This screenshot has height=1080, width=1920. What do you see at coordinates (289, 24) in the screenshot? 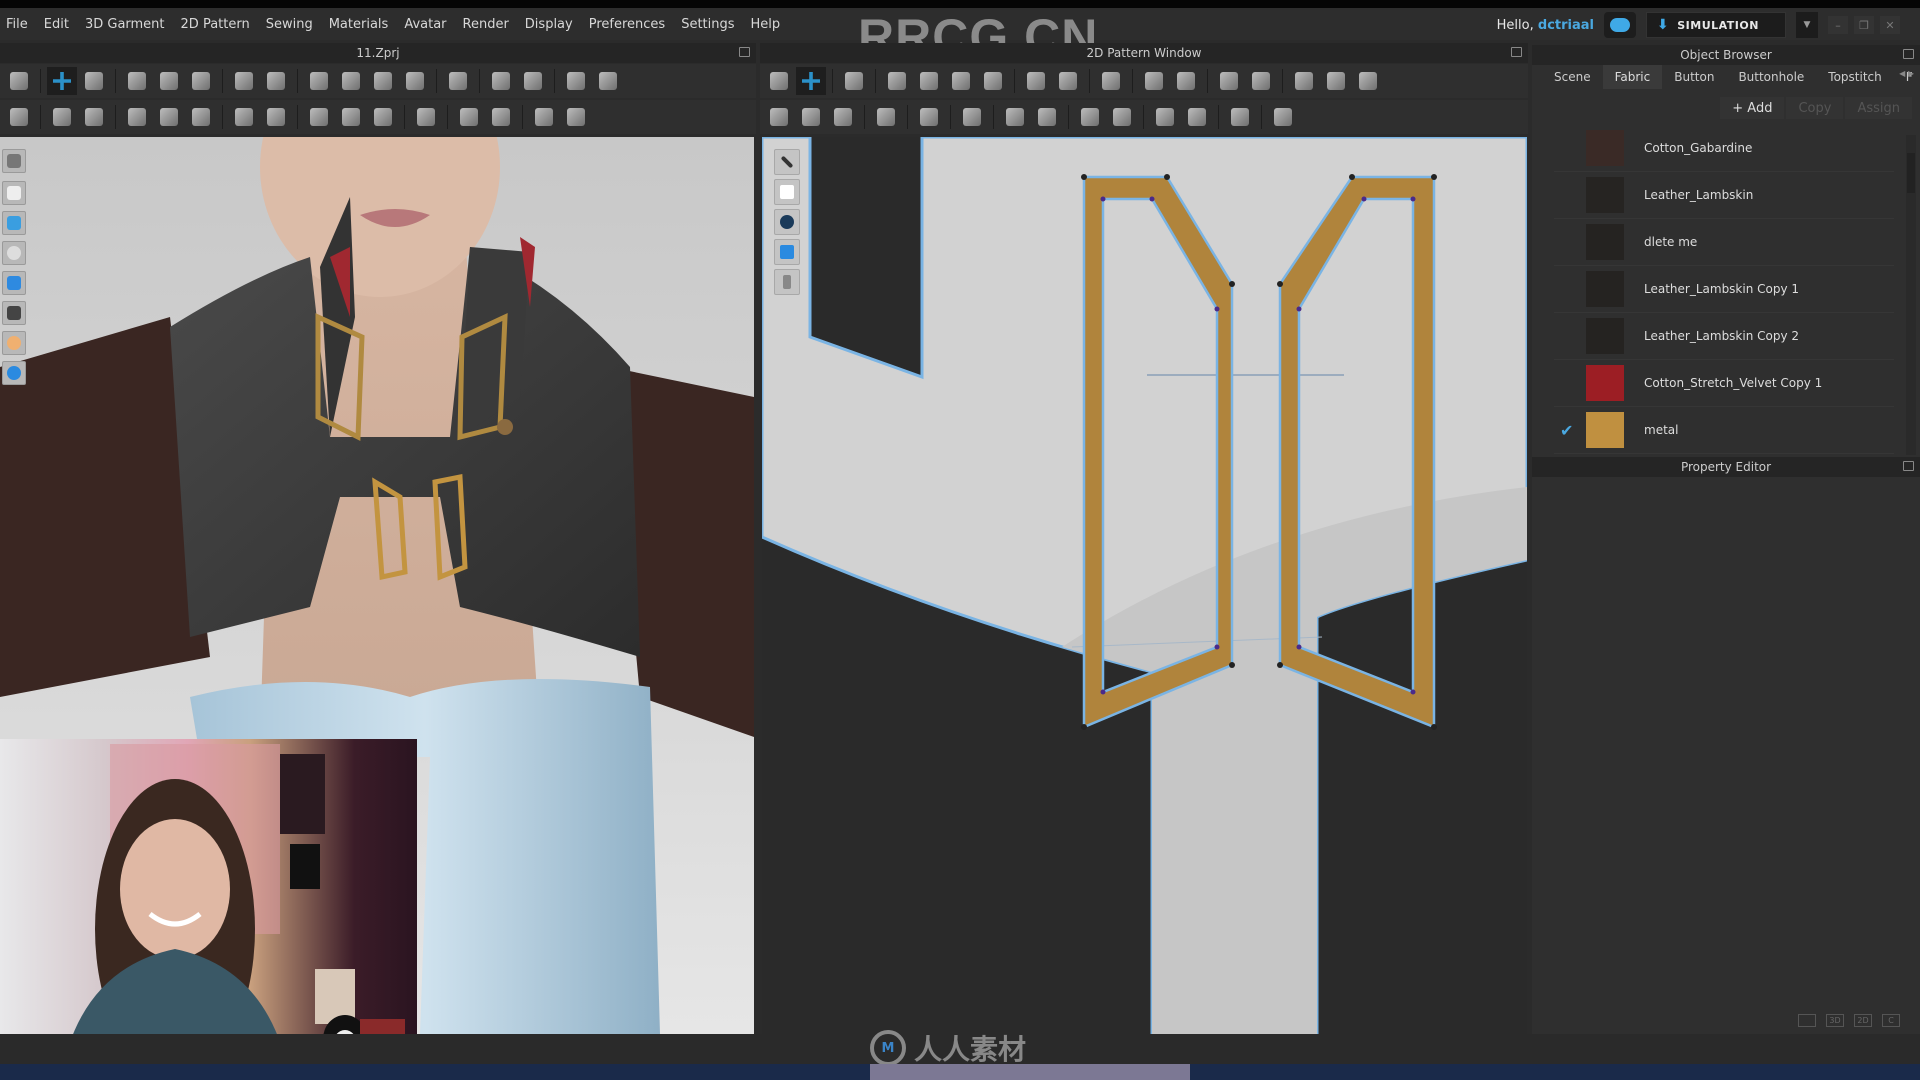
I see `menu-sewing: Sewing` at bounding box center [289, 24].